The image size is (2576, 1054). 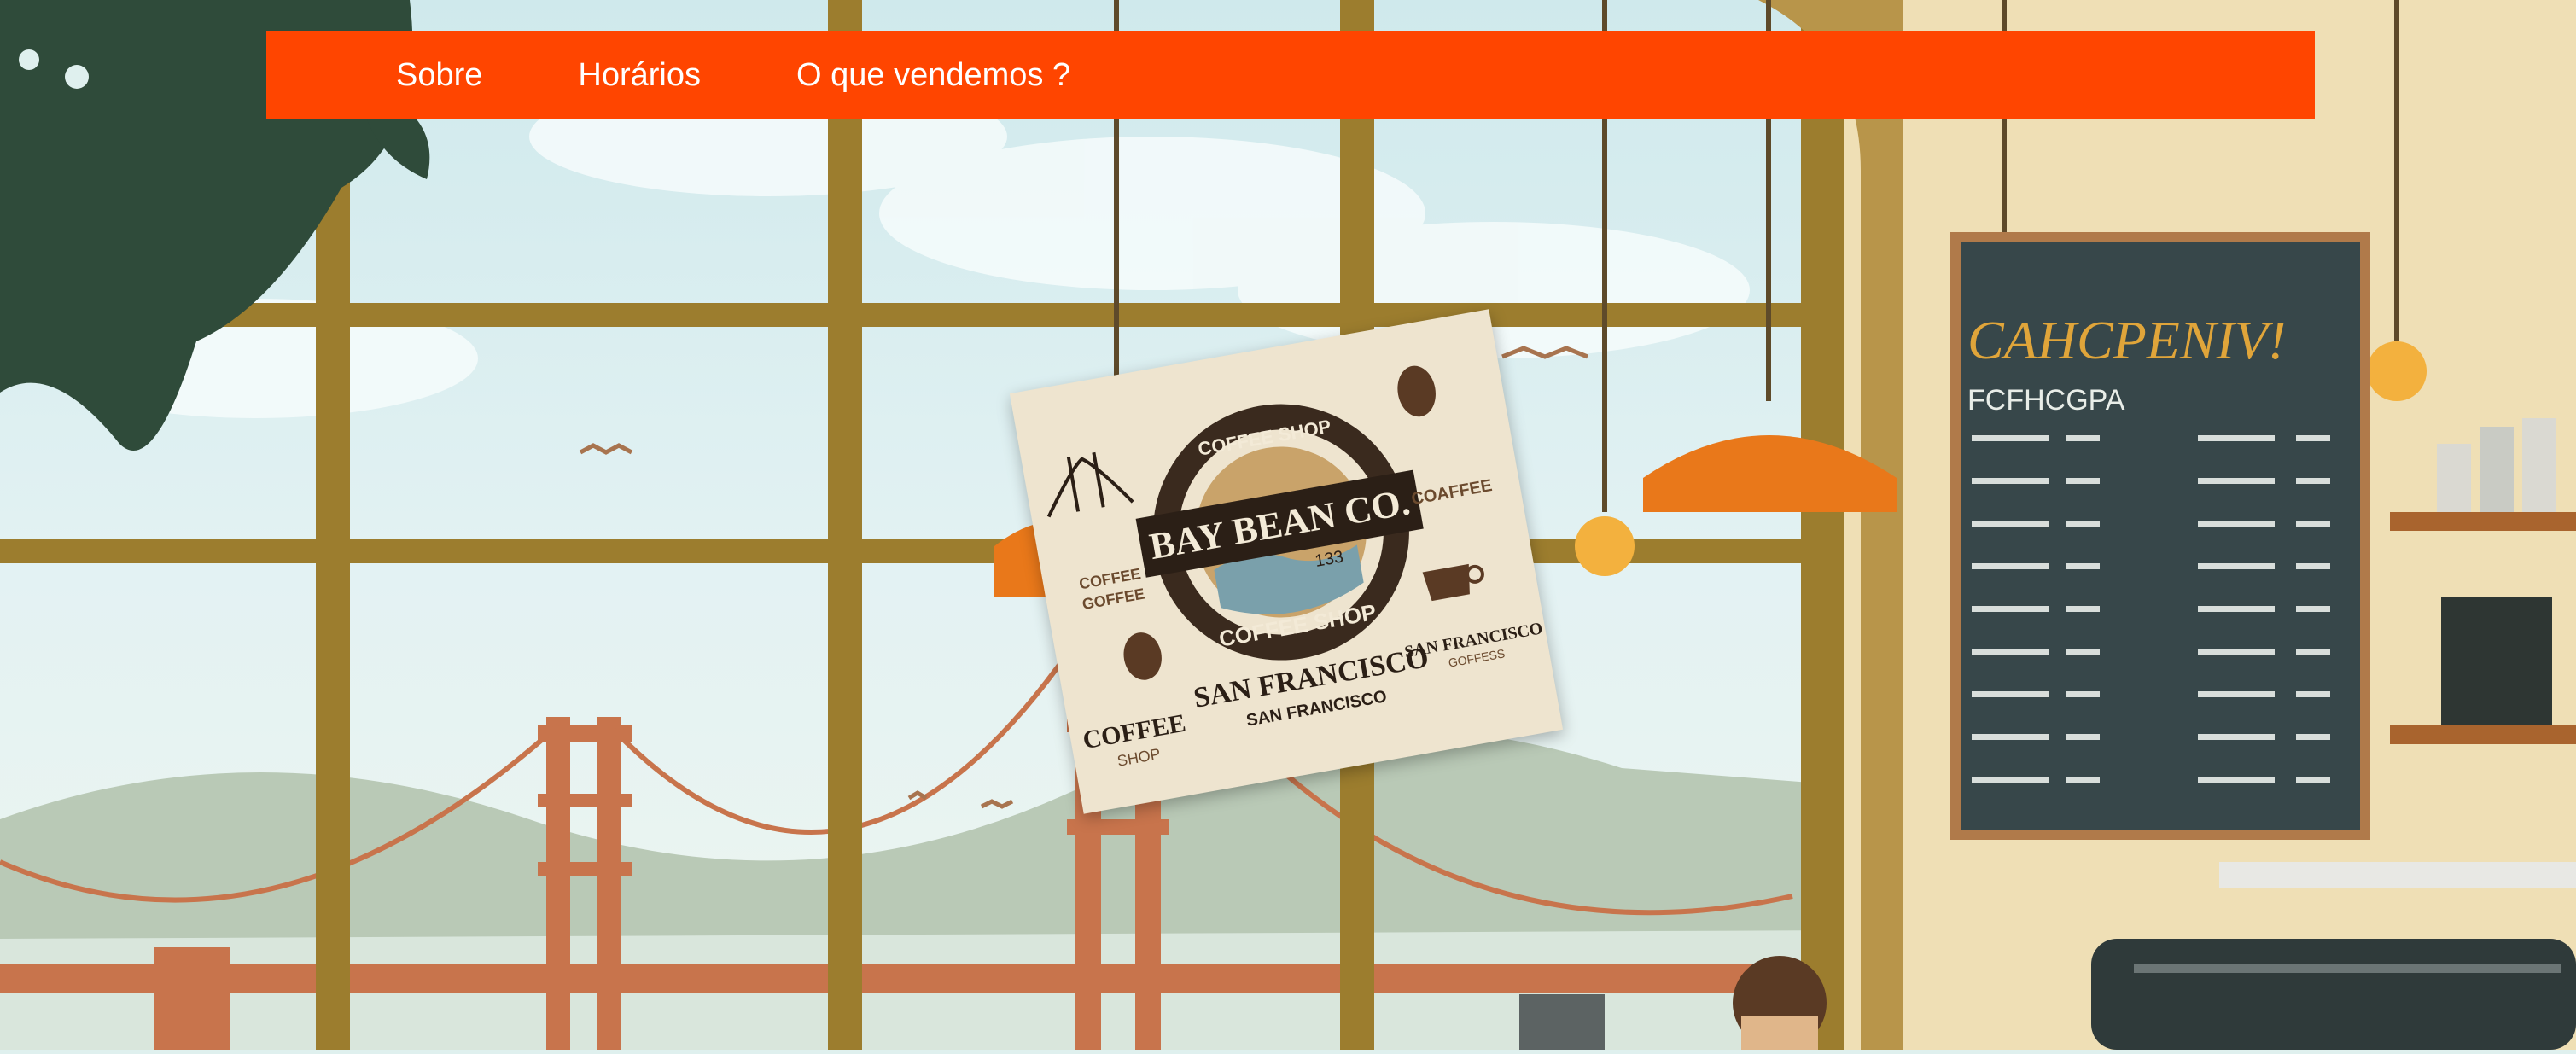 I want to click on coffee-cup-icon, so click(x=1453, y=582).